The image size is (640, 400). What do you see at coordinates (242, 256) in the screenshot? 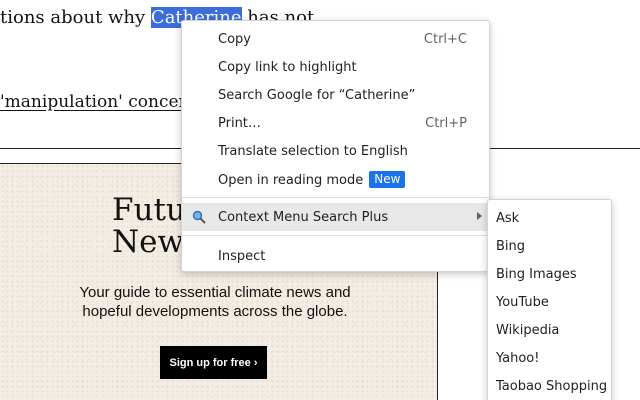
I see `menu-item-label: Inspect` at bounding box center [242, 256].